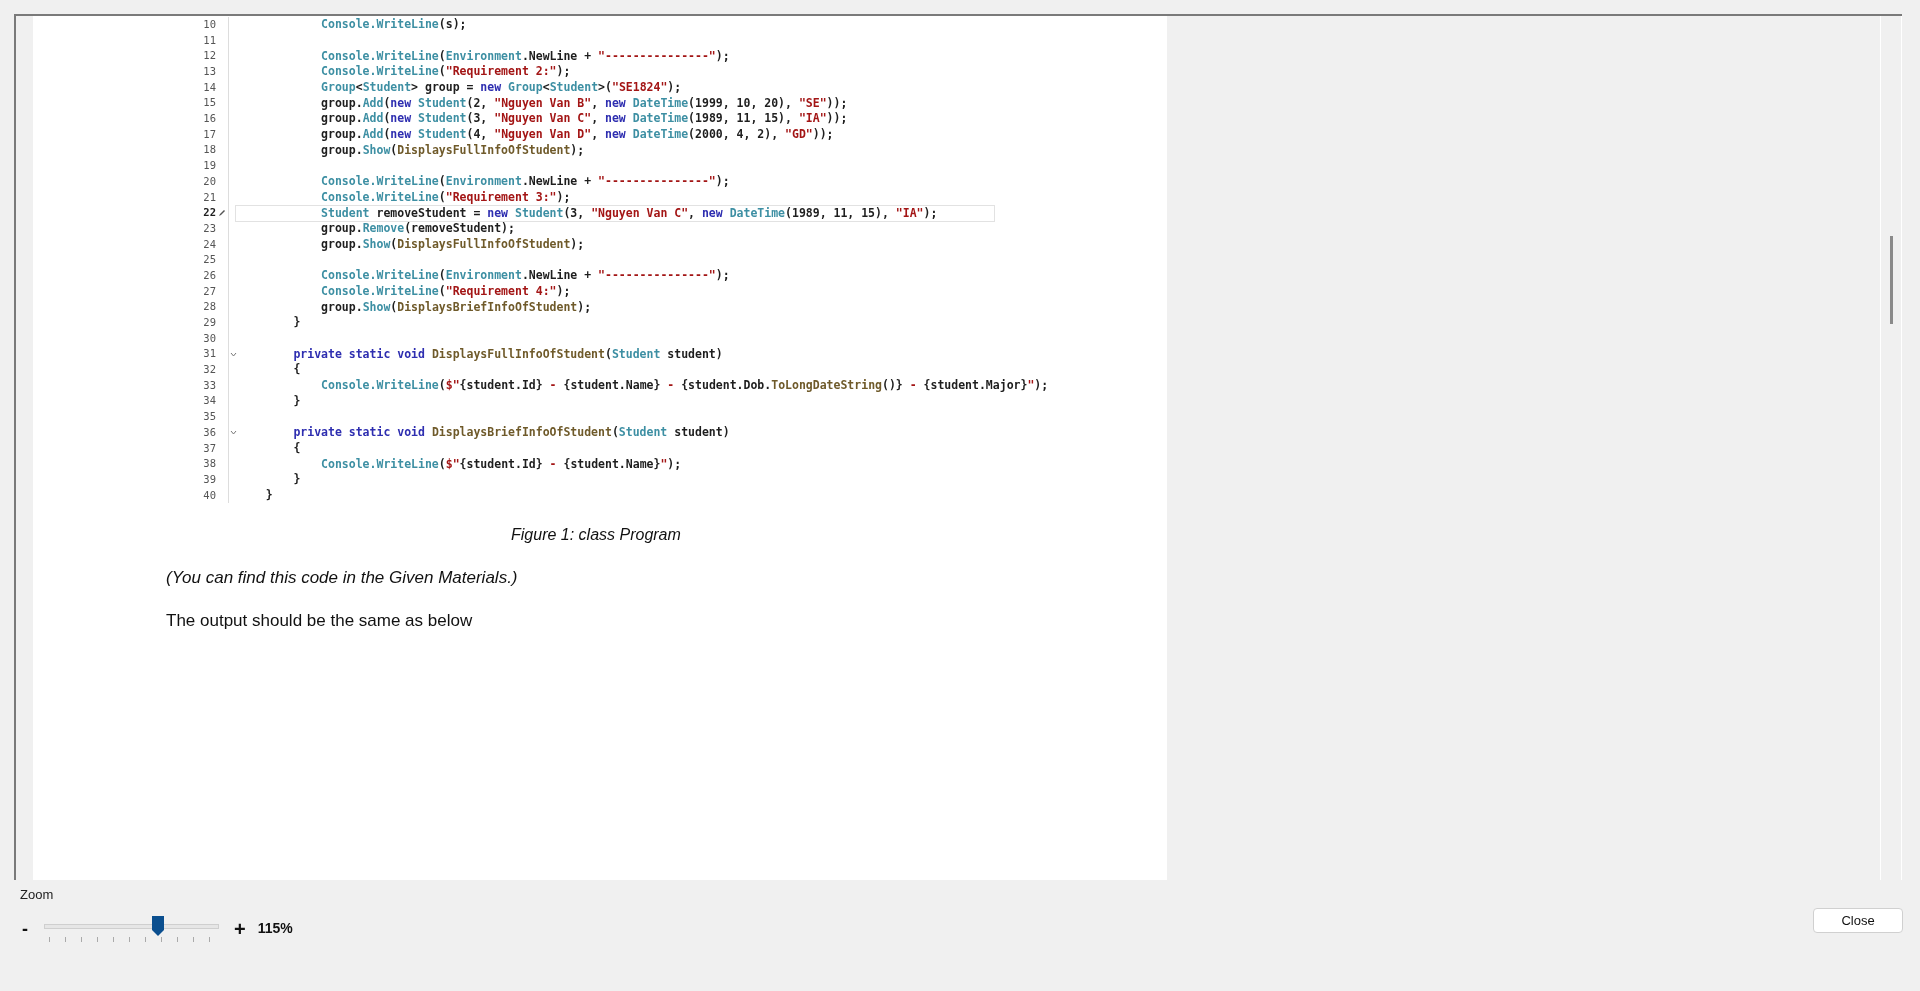 Image resolution: width=1920 pixels, height=991 pixels. What do you see at coordinates (25, 928) in the screenshot?
I see `zoom-out-button: -` at bounding box center [25, 928].